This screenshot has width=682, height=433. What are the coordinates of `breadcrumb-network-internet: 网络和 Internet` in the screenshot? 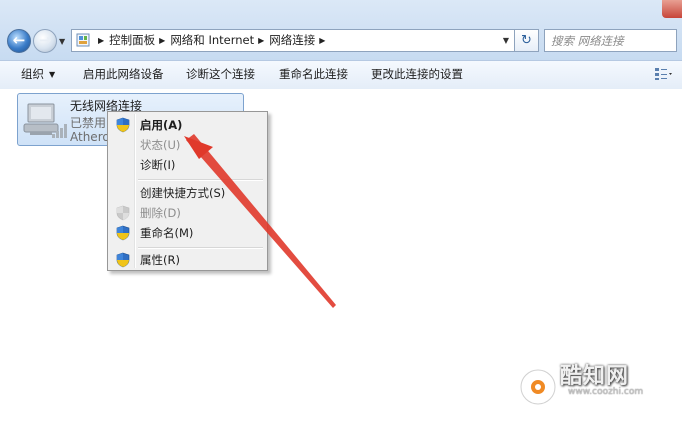 It's located at (212, 40).